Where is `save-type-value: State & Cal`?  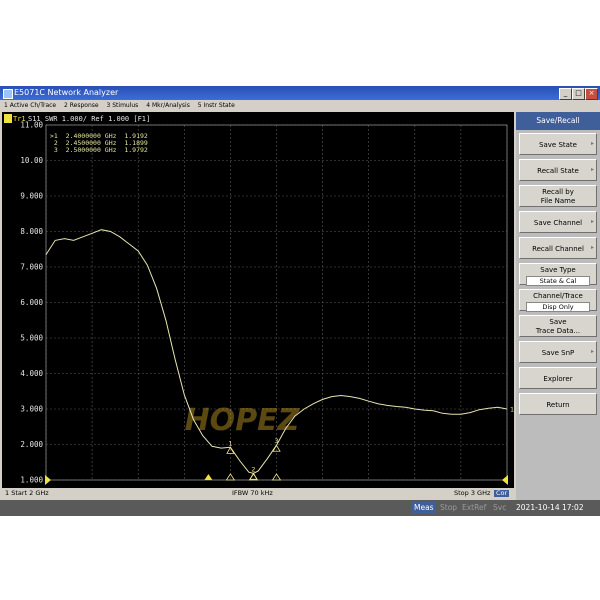 save-type-value: State & Cal is located at coordinates (558, 281).